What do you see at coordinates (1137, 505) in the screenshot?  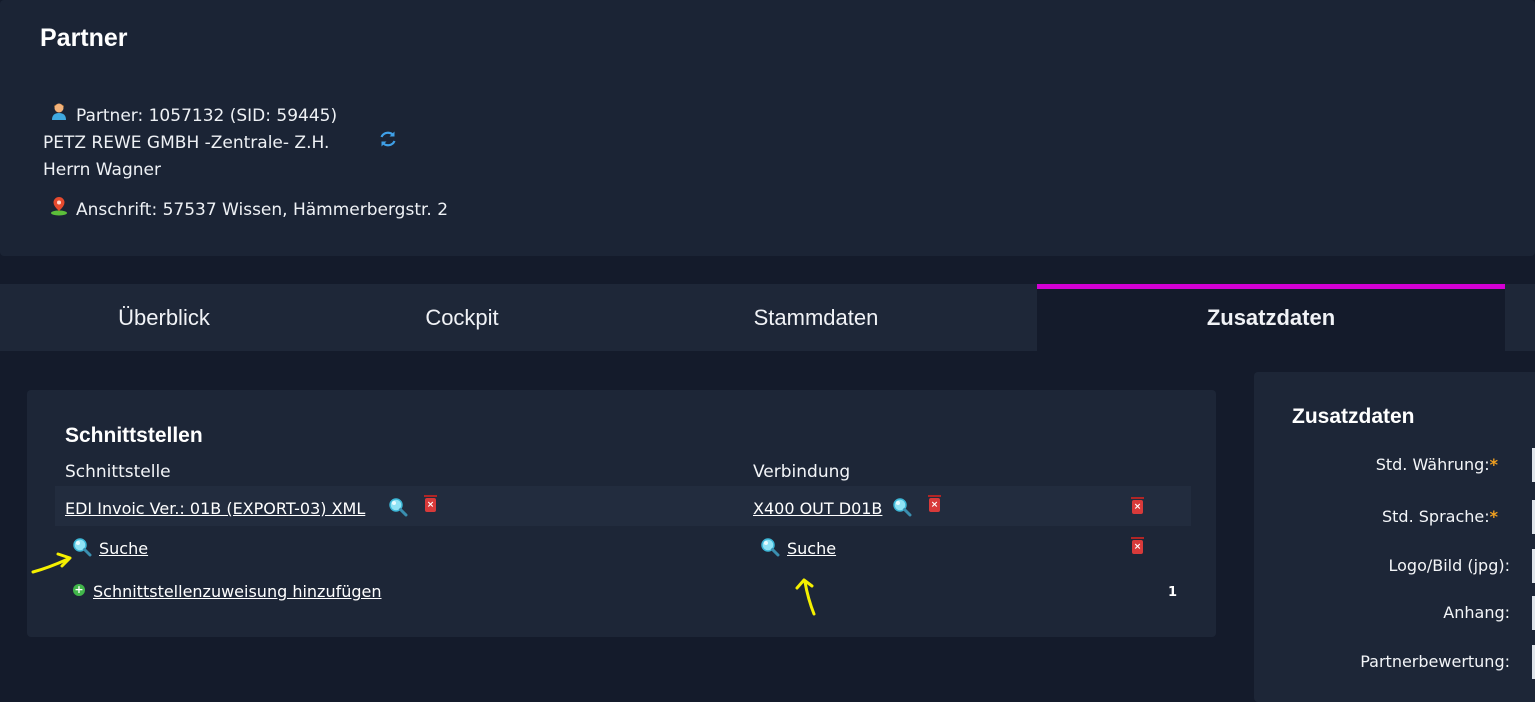 I see `delete-row-icon: ×` at bounding box center [1137, 505].